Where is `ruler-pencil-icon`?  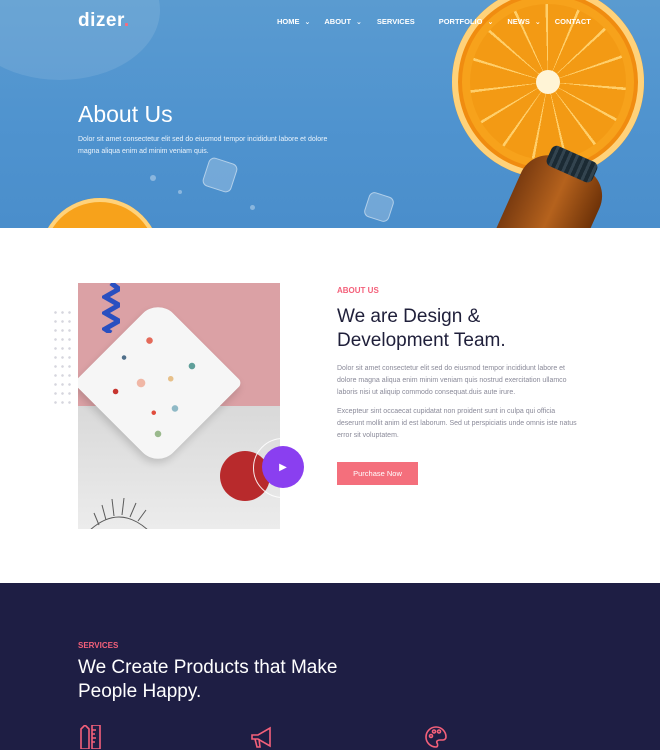
ruler-pencil-icon is located at coordinates (90, 737).